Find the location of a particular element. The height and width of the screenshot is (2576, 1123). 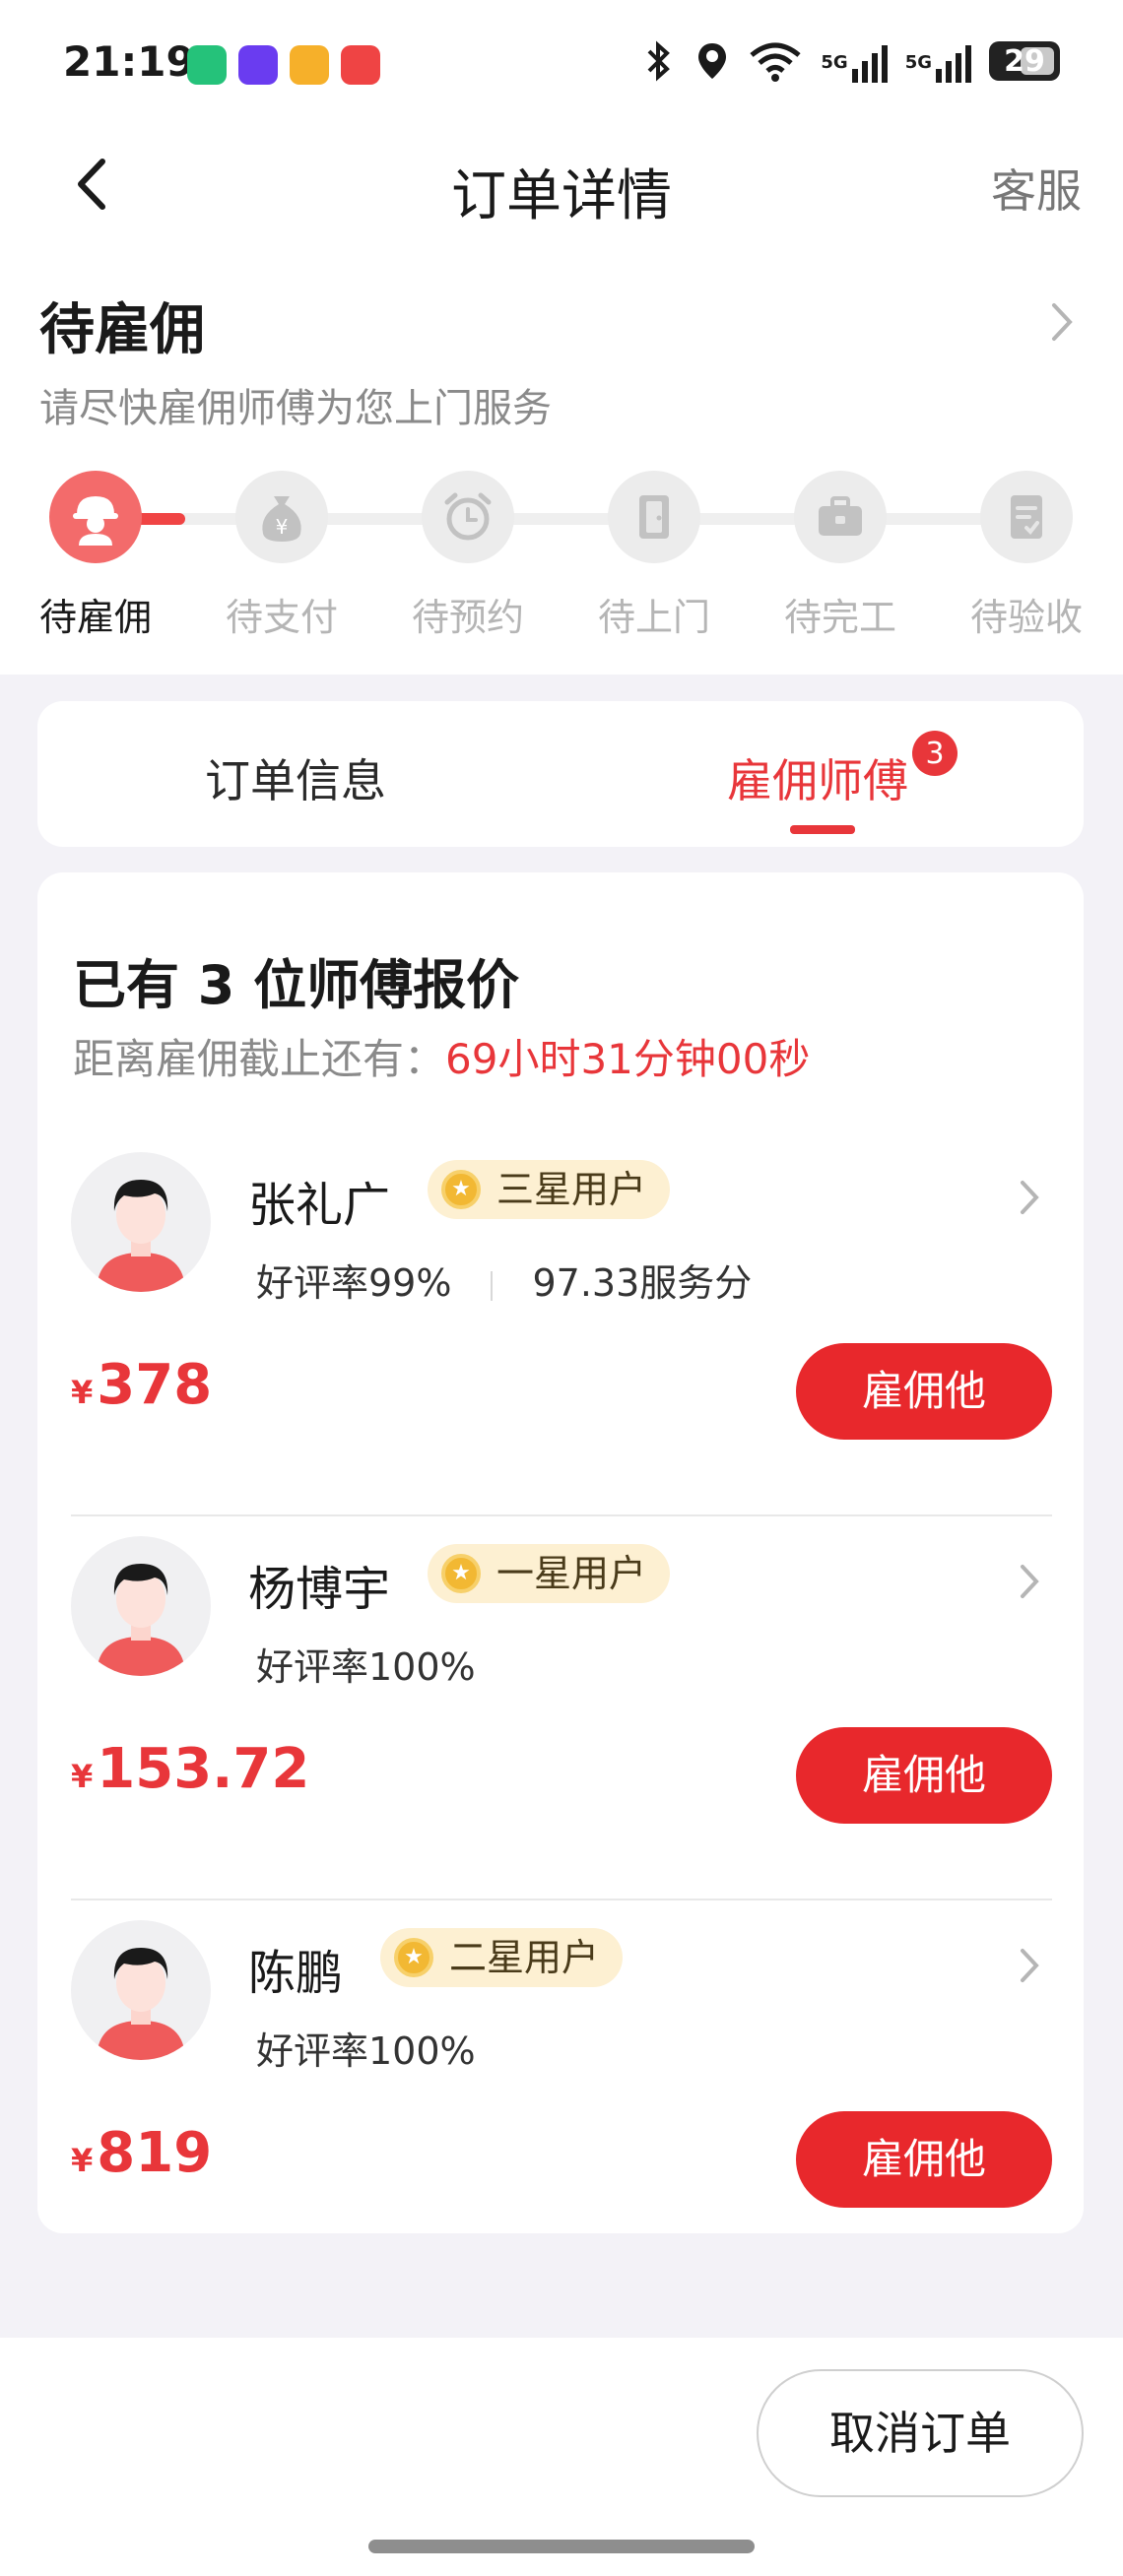

step-pending-payment: ¥ 待支付 is located at coordinates (281, 556).